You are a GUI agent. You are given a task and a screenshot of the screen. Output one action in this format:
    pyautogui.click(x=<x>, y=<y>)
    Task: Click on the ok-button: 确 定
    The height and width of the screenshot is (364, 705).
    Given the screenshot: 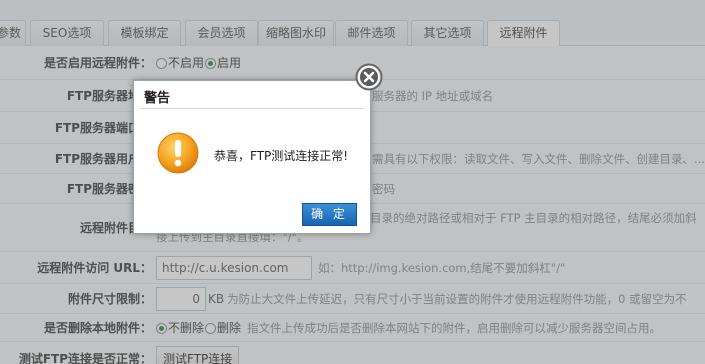 What is the action you would take?
    pyautogui.click(x=329, y=214)
    